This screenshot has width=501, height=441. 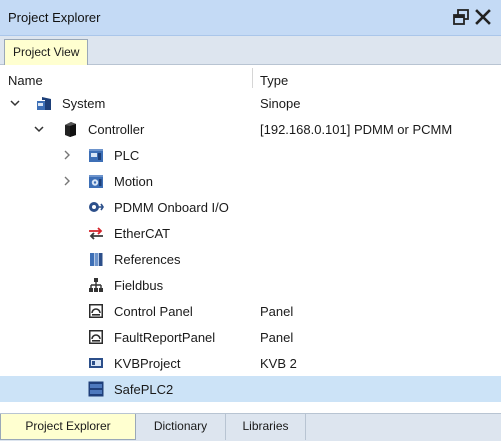 I want to click on plc-icon, so click(x=96, y=155).